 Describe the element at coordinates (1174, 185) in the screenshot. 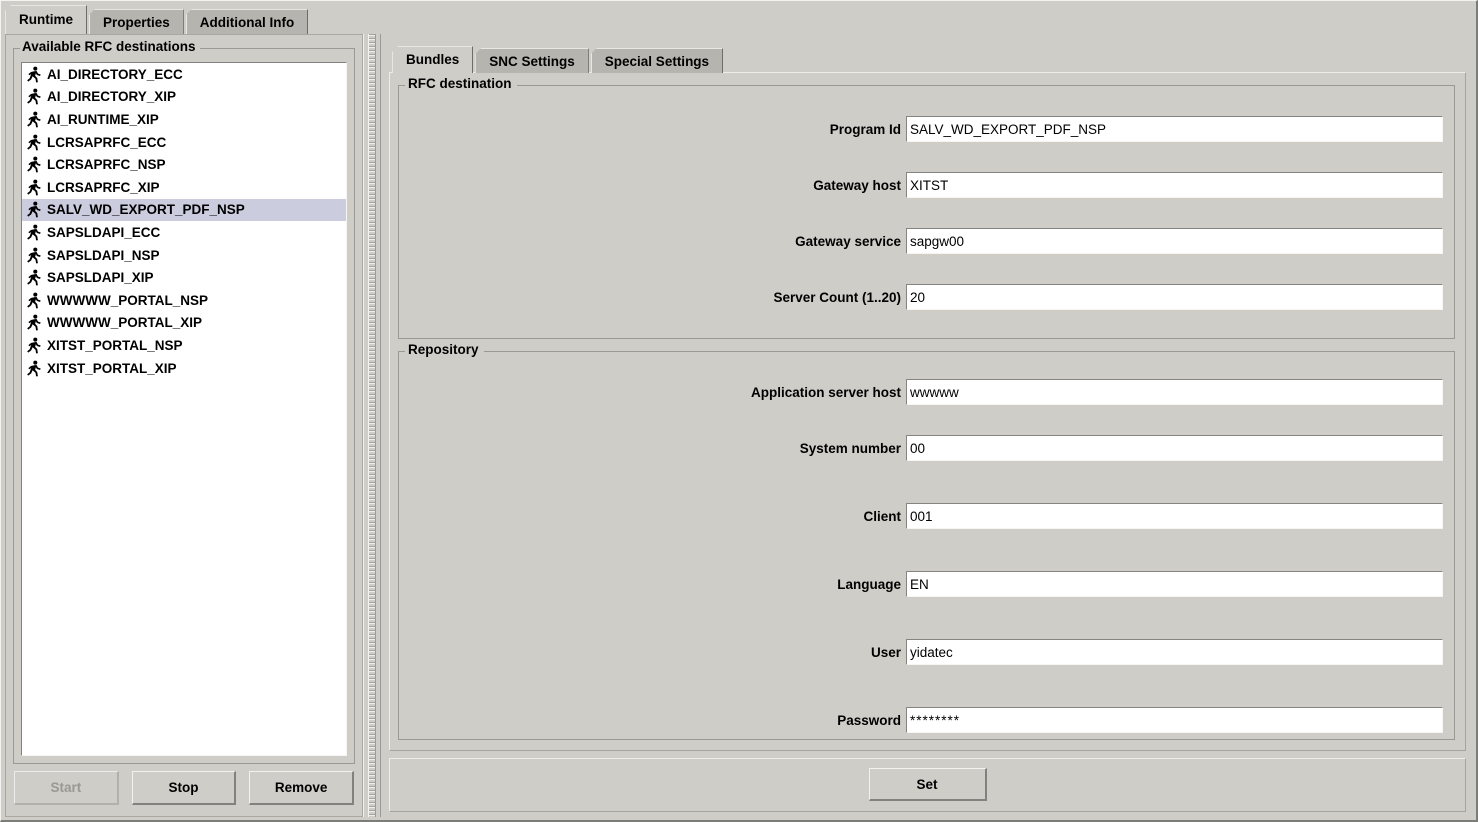

I see `gateway-host-input: XITST` at that location.